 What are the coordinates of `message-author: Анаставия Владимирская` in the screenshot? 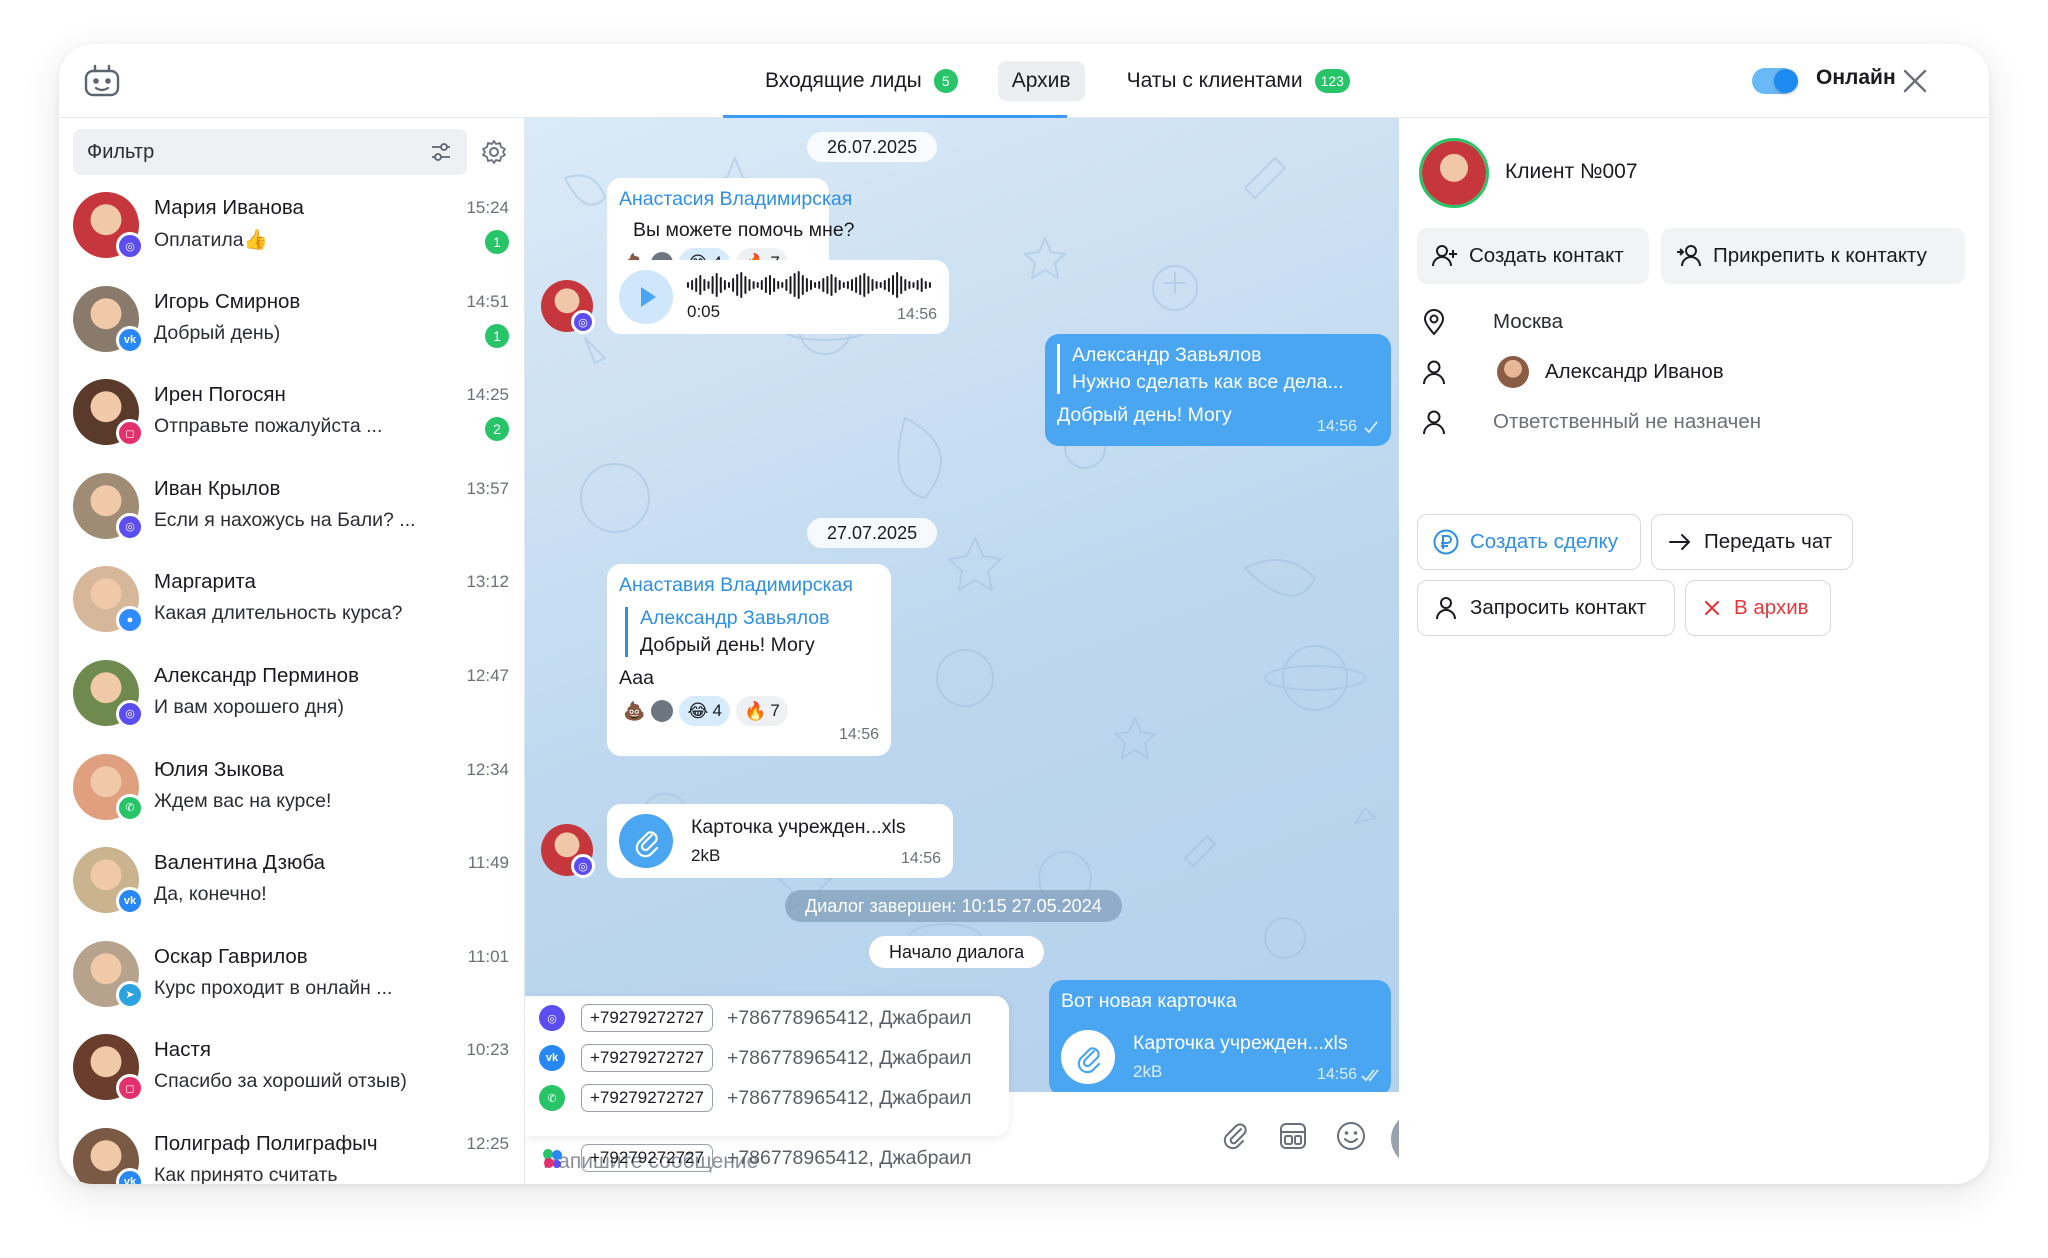 It's located at (749, 585).